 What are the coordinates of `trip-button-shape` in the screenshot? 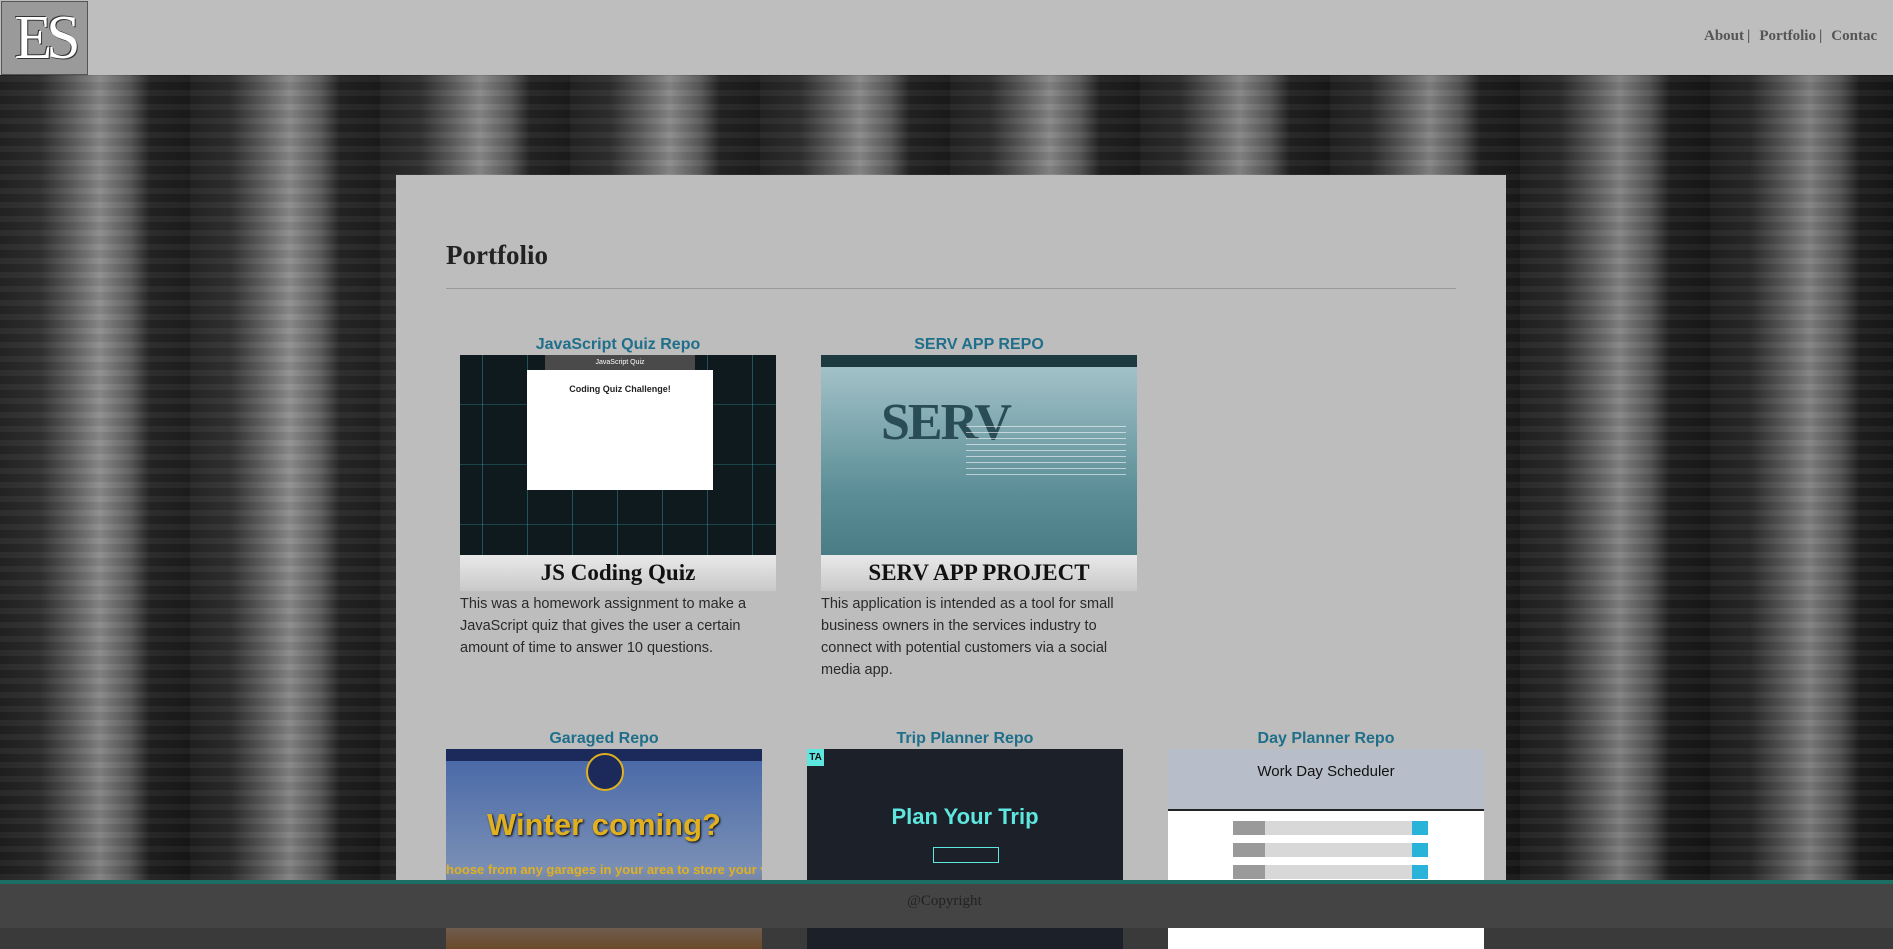 It's located at (966, 855).